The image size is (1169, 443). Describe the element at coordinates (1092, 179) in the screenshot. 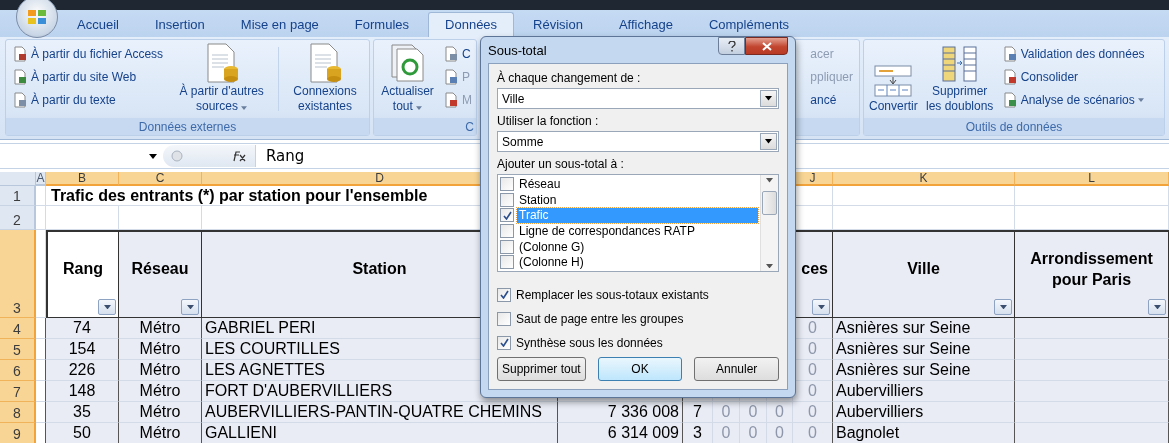

I see `column-header: L` at that location.